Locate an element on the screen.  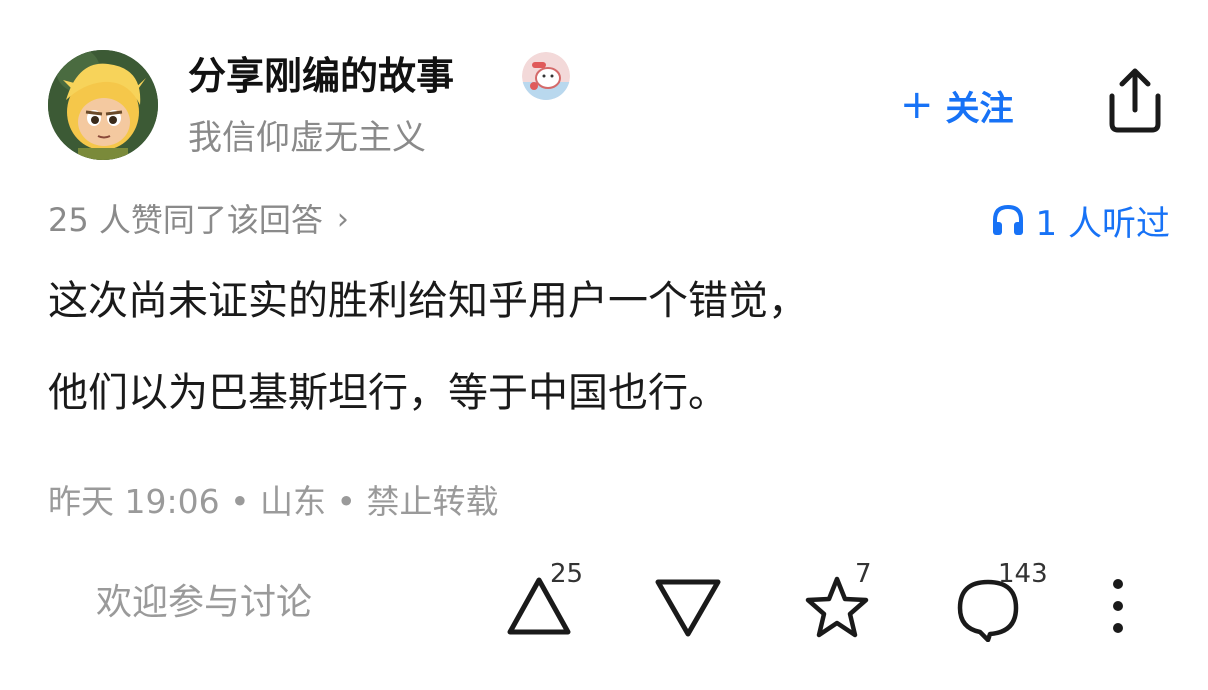
headphones-icon is located at coordinates (1007, 219).